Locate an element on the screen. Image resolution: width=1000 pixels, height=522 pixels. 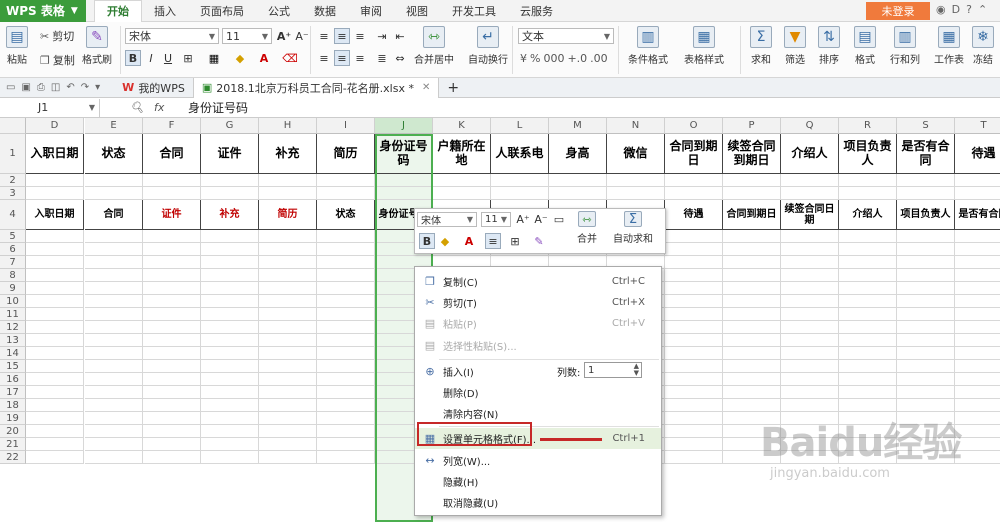
decrease-decimal-icon: .00 is located at coordinates (599, 58).